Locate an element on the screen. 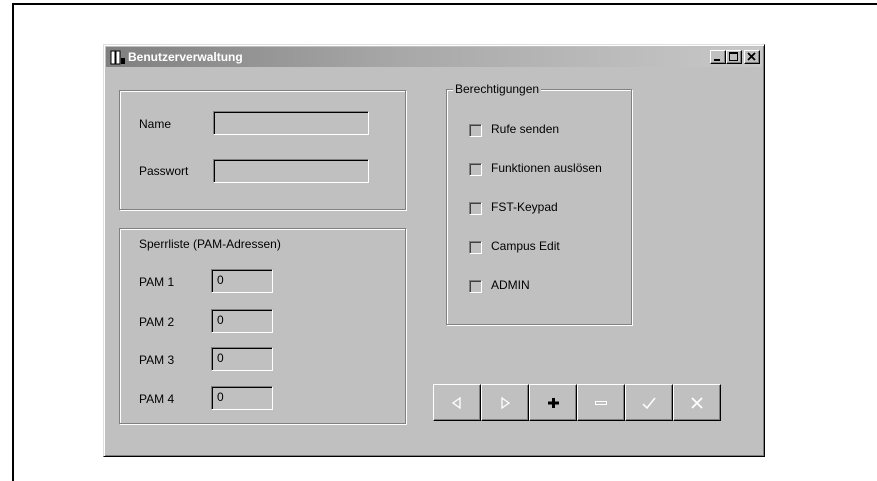 This screenshot has width=877, height=481. permissions-title: Berechtigungen is located at coordinates (497, 89).